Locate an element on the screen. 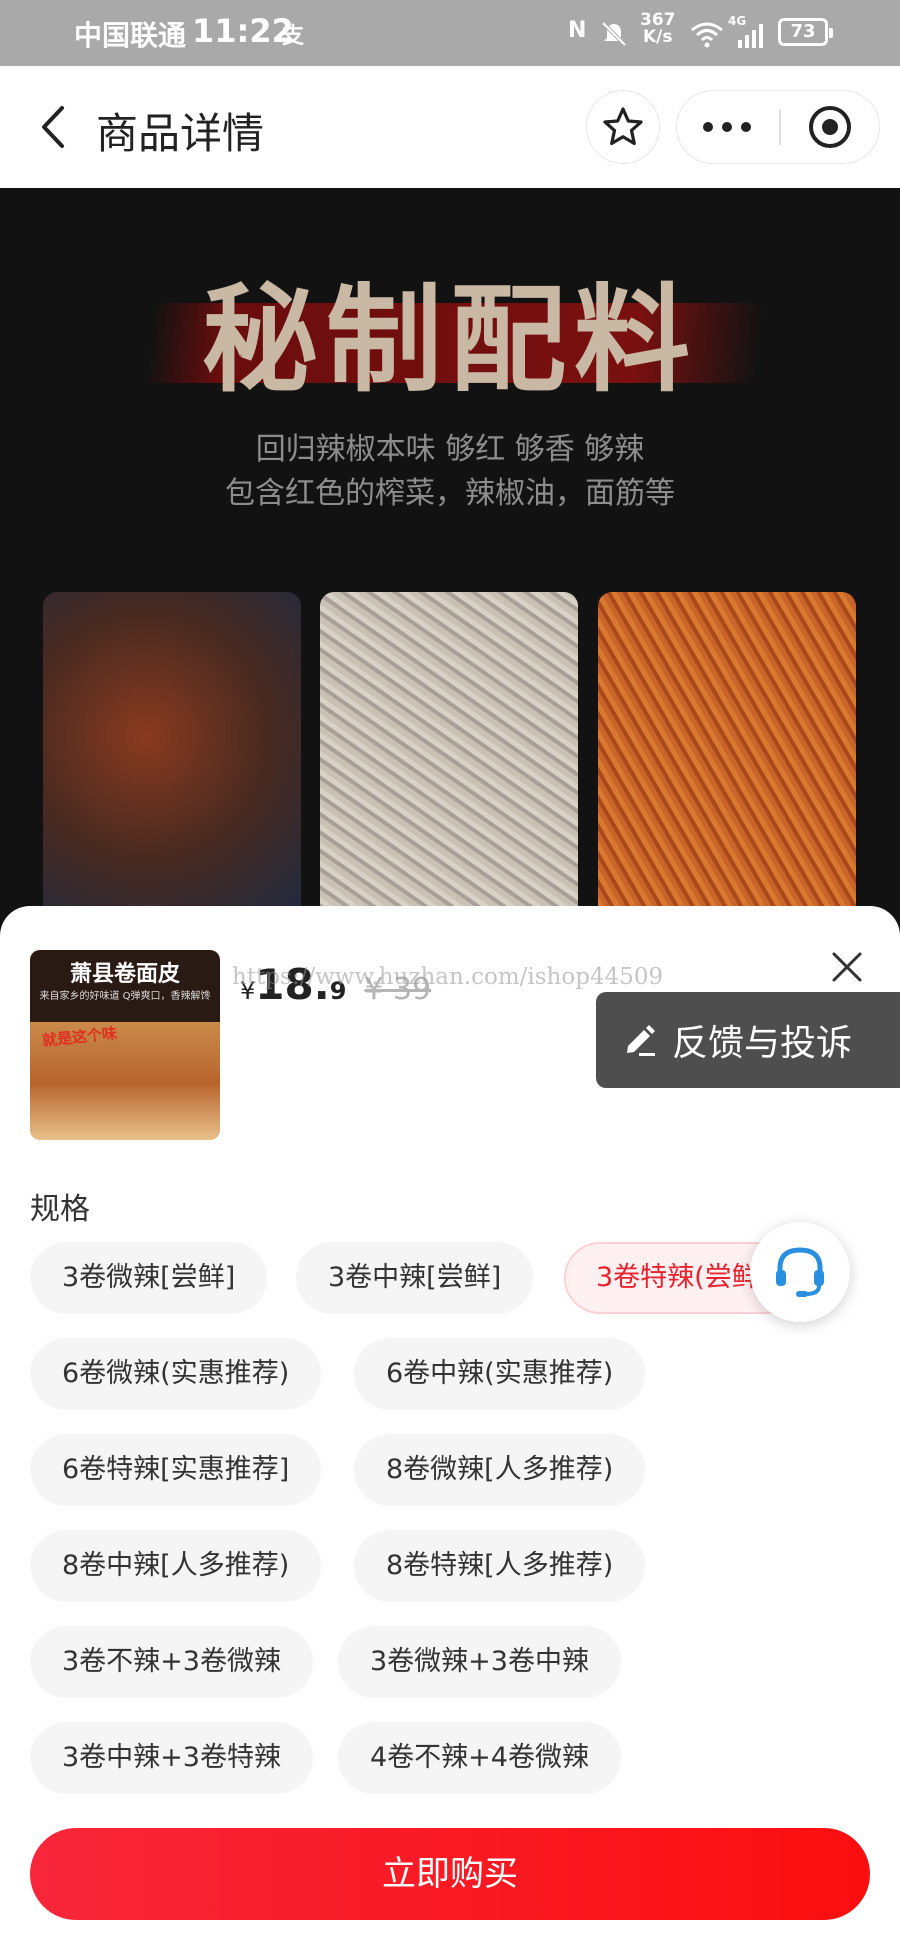  buy-now-button: 立即购买 is located at coordinates (450, 1874).